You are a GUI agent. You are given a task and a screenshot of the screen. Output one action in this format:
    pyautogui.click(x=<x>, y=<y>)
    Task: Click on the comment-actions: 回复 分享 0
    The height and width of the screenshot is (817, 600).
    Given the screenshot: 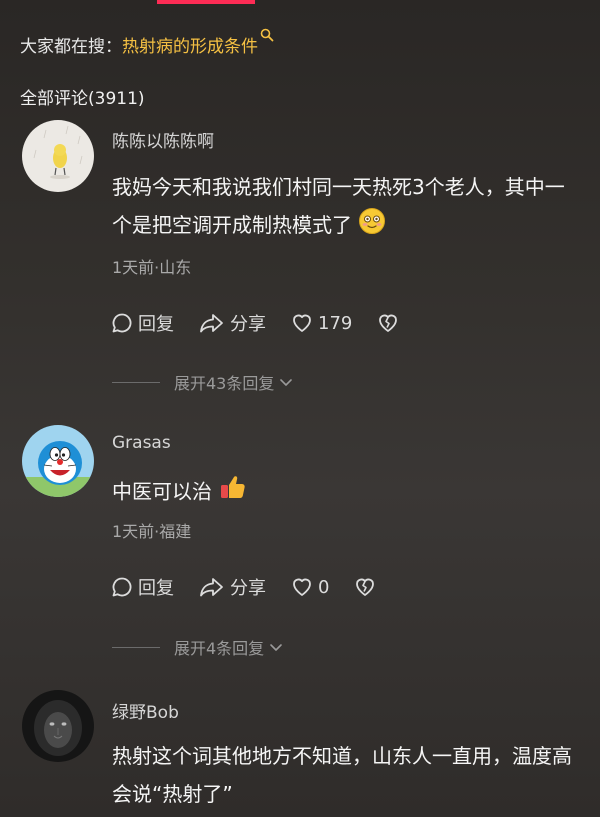 What is the action you would take?
    pyautogui.click(x=257, y=587)
    